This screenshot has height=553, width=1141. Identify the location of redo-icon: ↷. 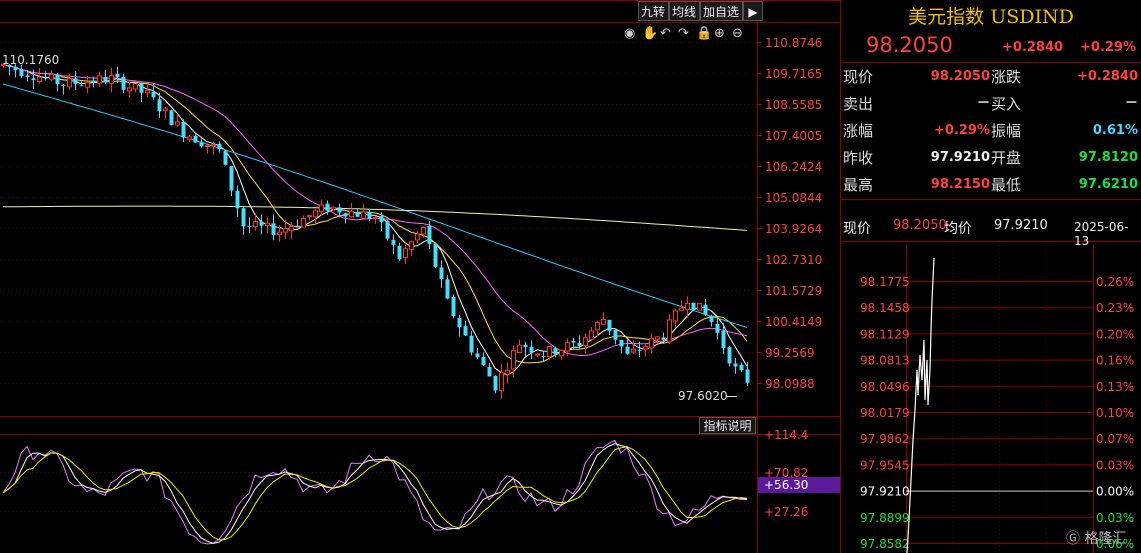
(684, 33).